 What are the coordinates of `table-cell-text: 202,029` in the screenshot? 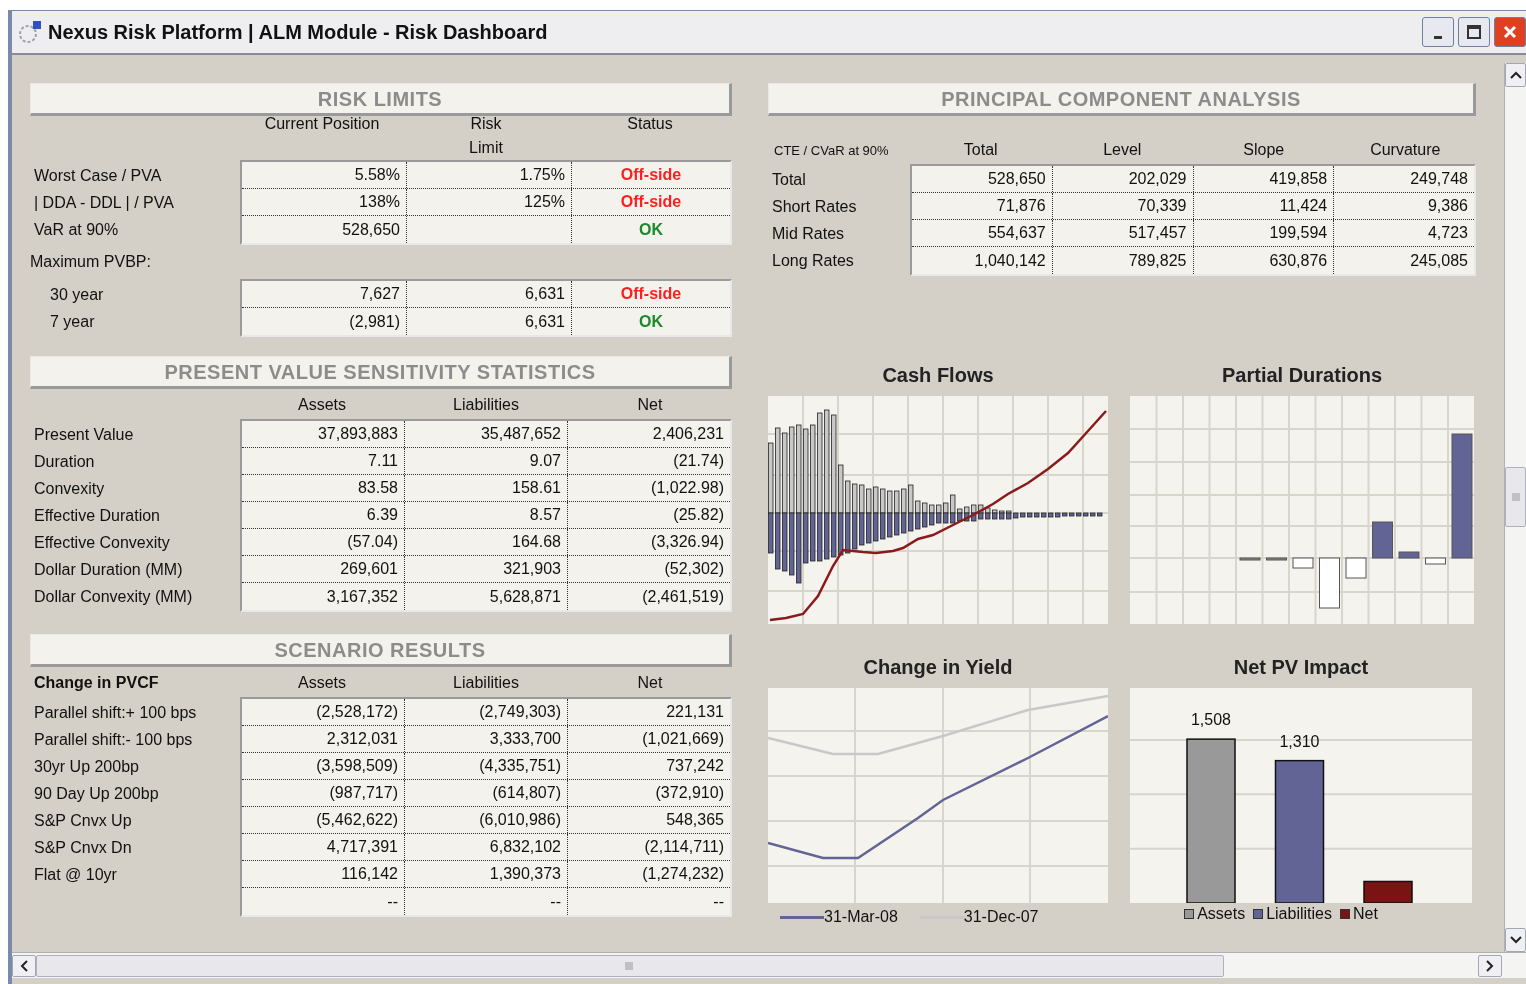 It's located at (1157, 179).